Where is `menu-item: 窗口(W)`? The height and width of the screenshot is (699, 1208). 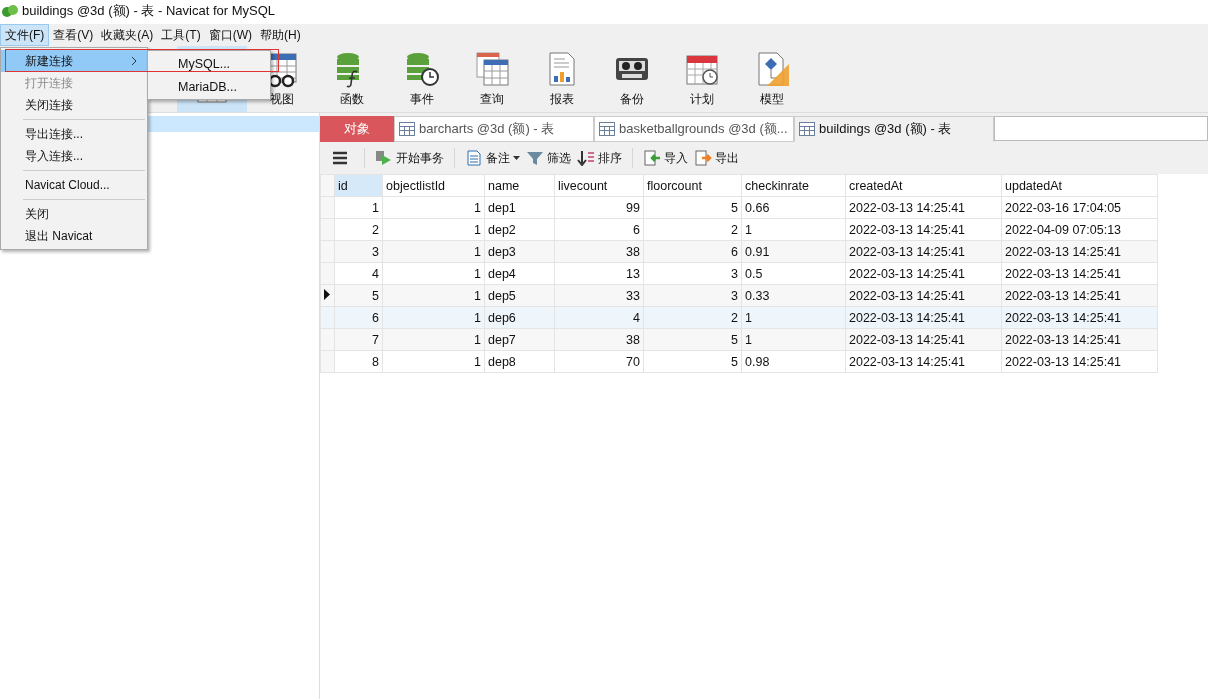 menu-item: 窗口(W) is located at coordinates (230, 35).